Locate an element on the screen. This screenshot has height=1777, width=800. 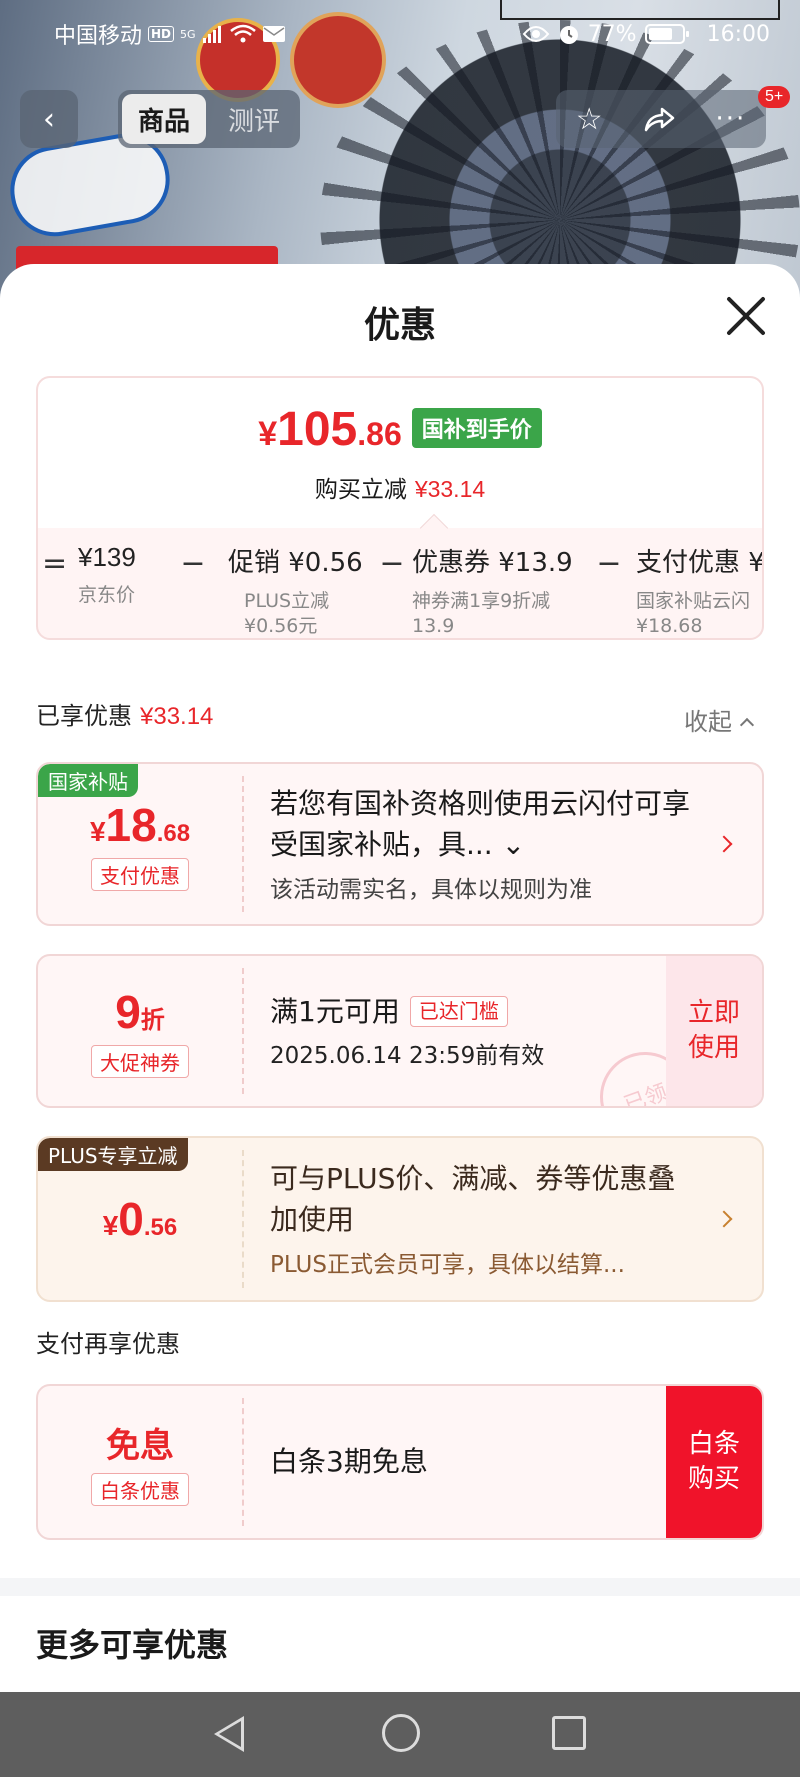
baitiao-block: 免息 白条优惠 is located at coordinates (140, 1462).